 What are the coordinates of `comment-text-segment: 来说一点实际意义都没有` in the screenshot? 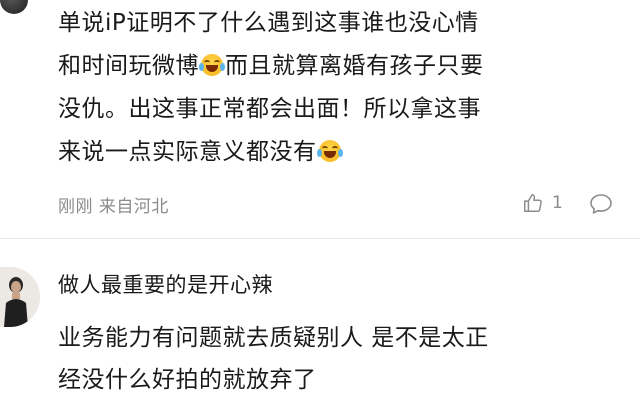 It's located at (187, 152).